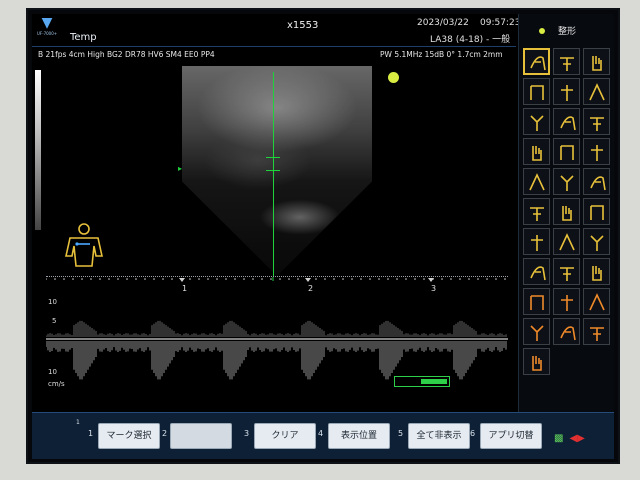 This screenshot has width=640, height=480. I want to click on bodymark-ankle-icon, so click(597, 212).